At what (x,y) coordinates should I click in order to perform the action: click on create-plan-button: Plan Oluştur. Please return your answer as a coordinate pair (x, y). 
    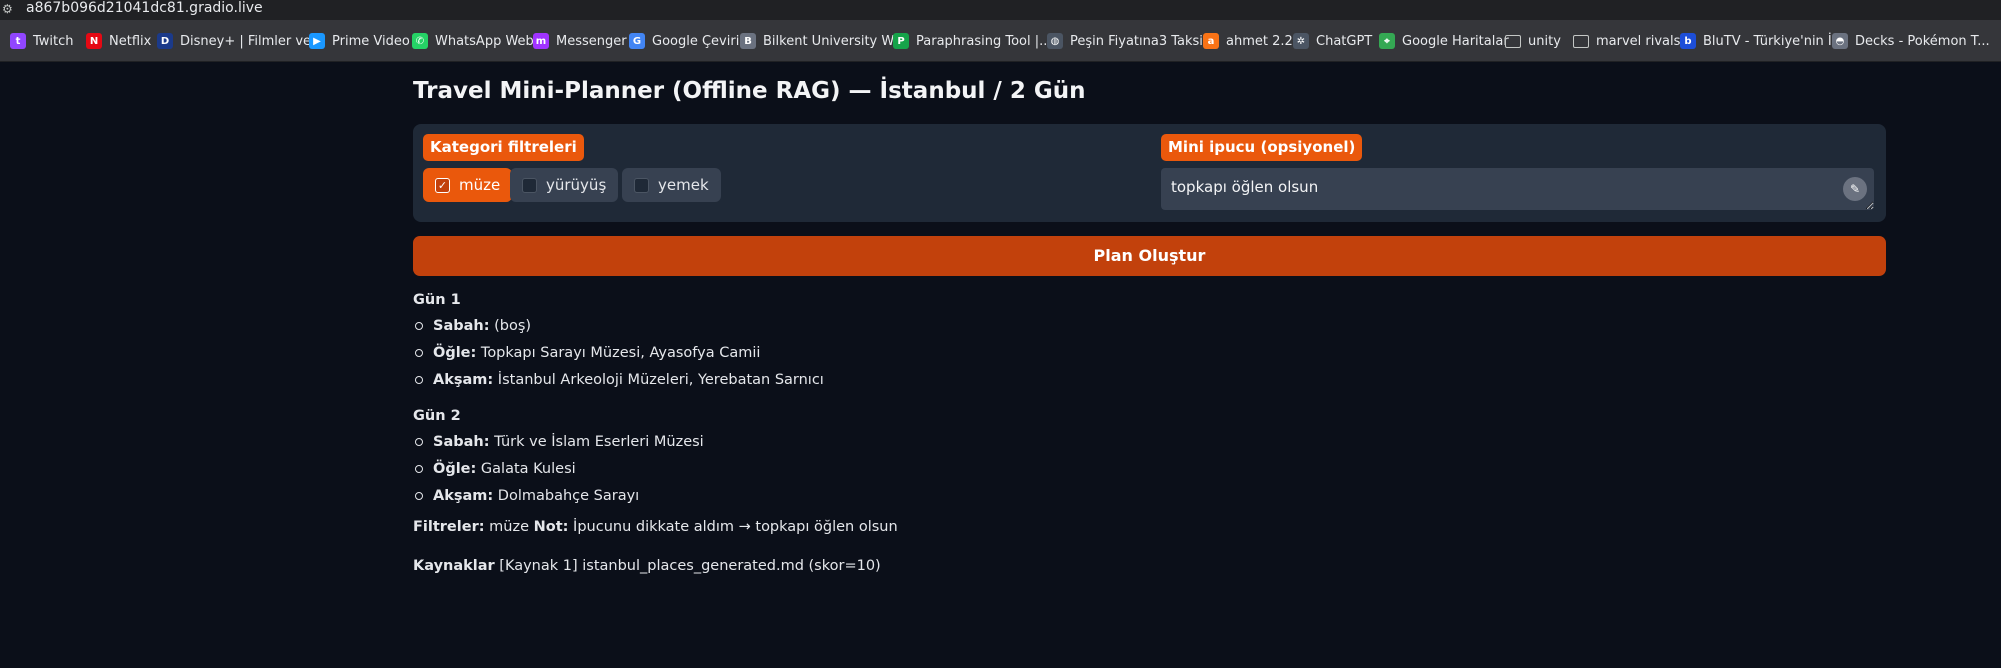
    Looking at the image, I should click on (1149, 256).